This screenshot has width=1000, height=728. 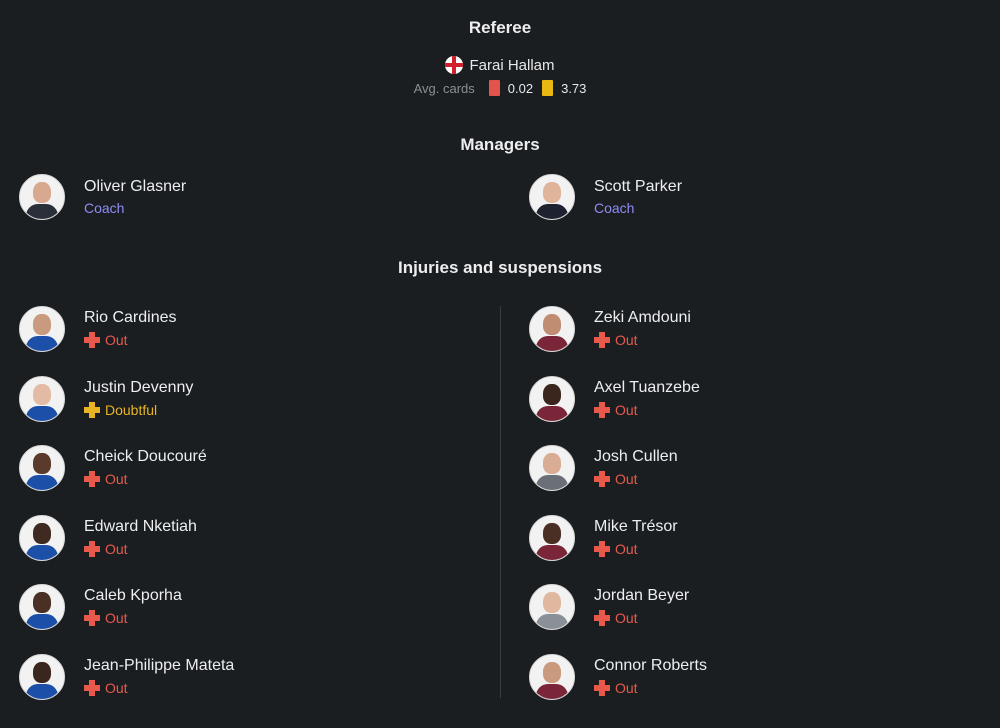 I want to click on player-name: Josh Cullen, so click(x=636, y=456).